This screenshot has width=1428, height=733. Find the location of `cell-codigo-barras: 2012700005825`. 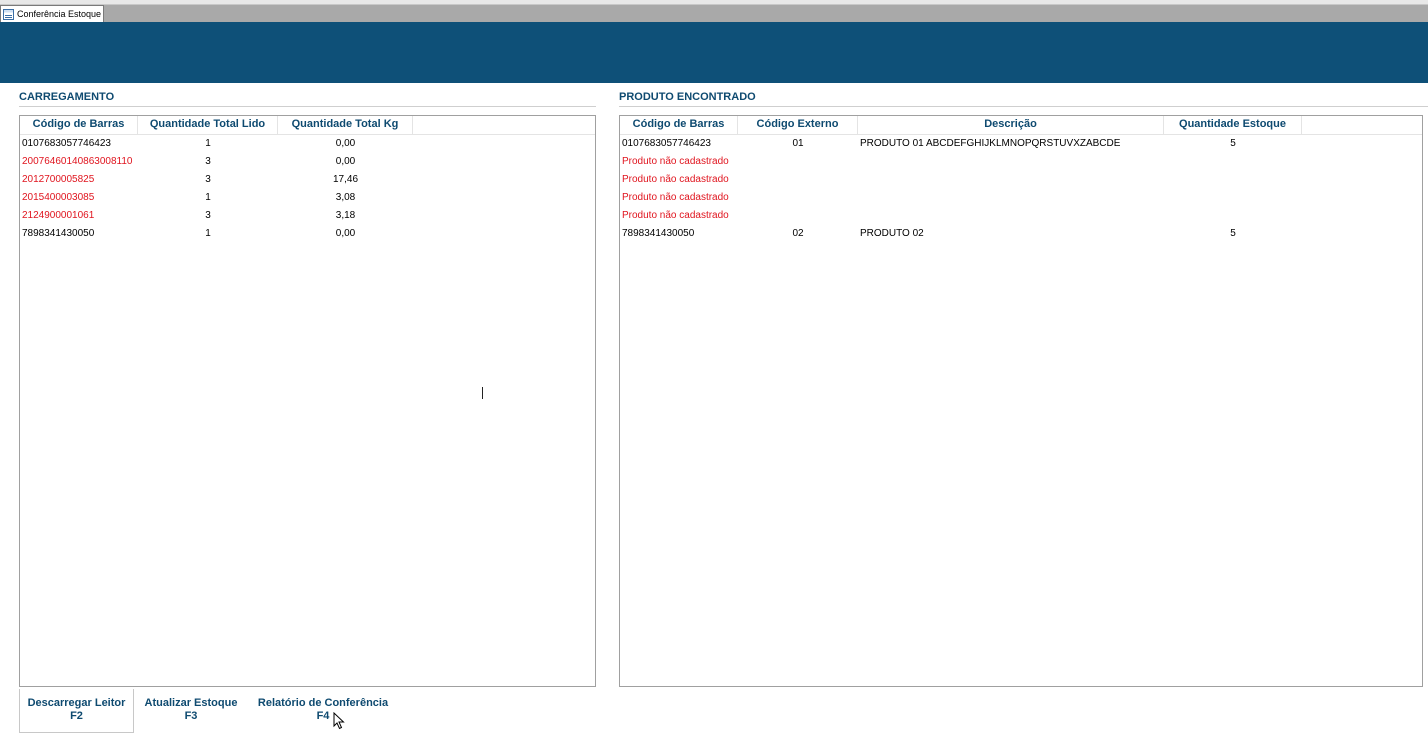

cell-codigo-barras: 2012700005825 is located at coordinates (58, 179).